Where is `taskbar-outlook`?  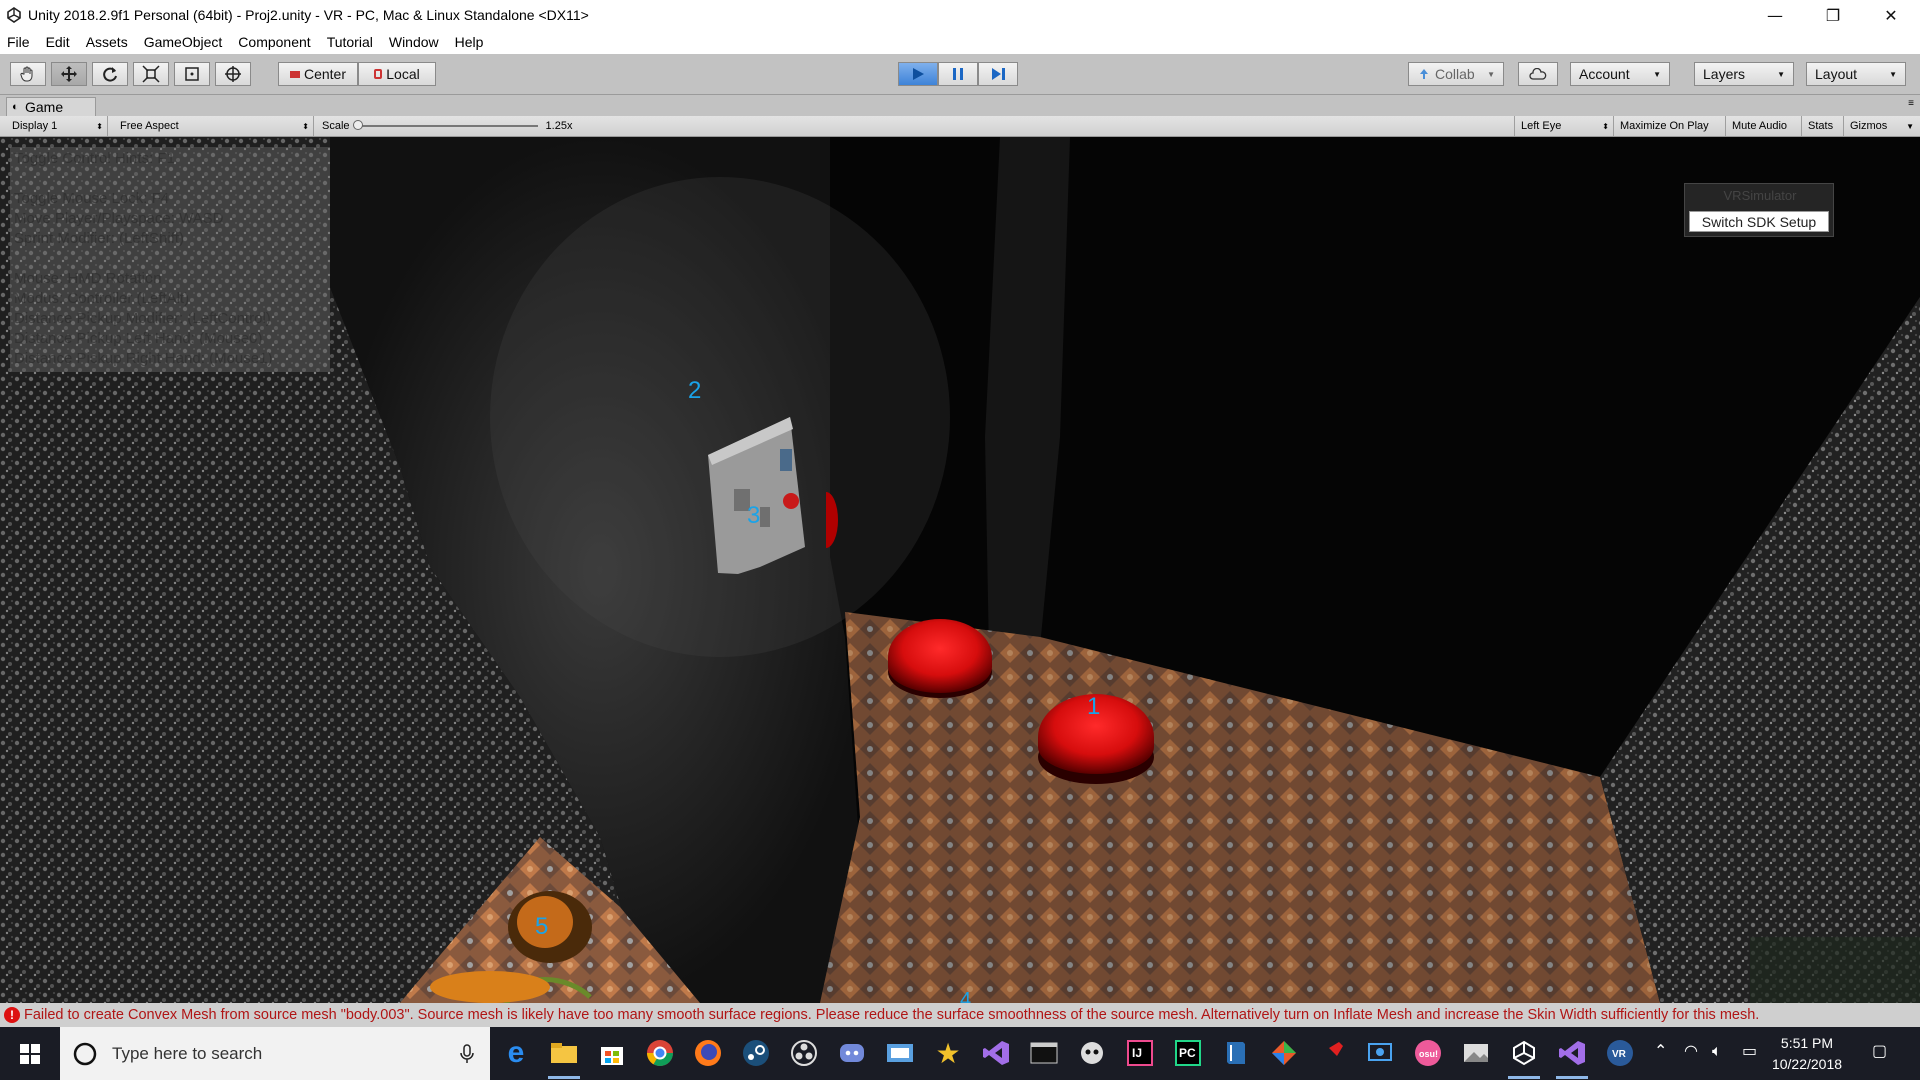 taskbar-outlook is located at coordinates (900, 1053).